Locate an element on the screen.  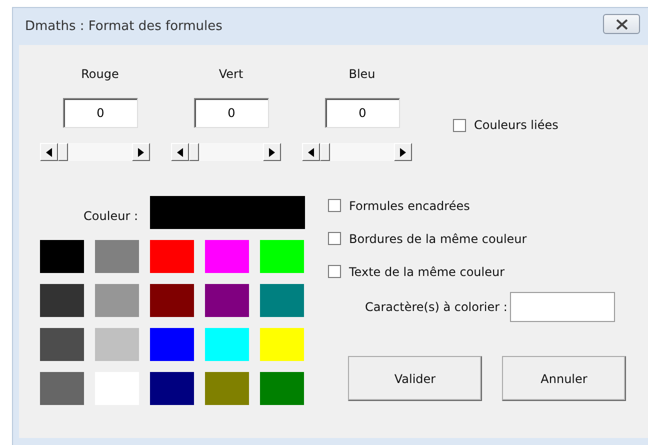
dialog-button: Valider is located at coordinates (415, 378).